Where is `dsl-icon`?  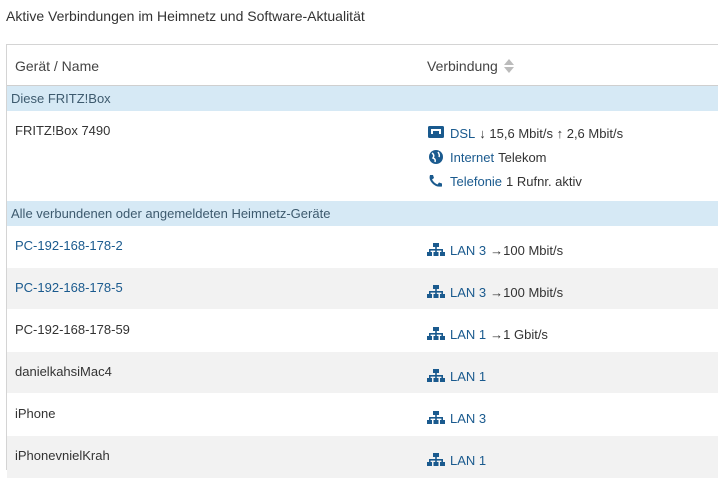 dsl-icon is located at coordinates (436, 133).